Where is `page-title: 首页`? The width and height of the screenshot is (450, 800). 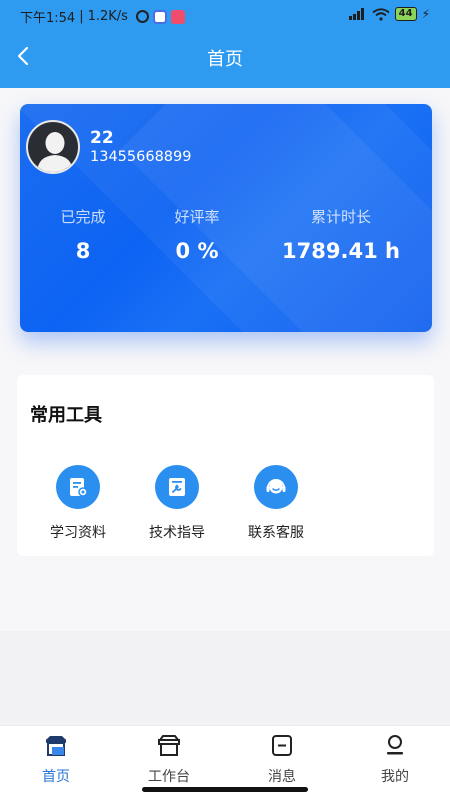
page-title: 首页 is located at coordinates (225, 59).